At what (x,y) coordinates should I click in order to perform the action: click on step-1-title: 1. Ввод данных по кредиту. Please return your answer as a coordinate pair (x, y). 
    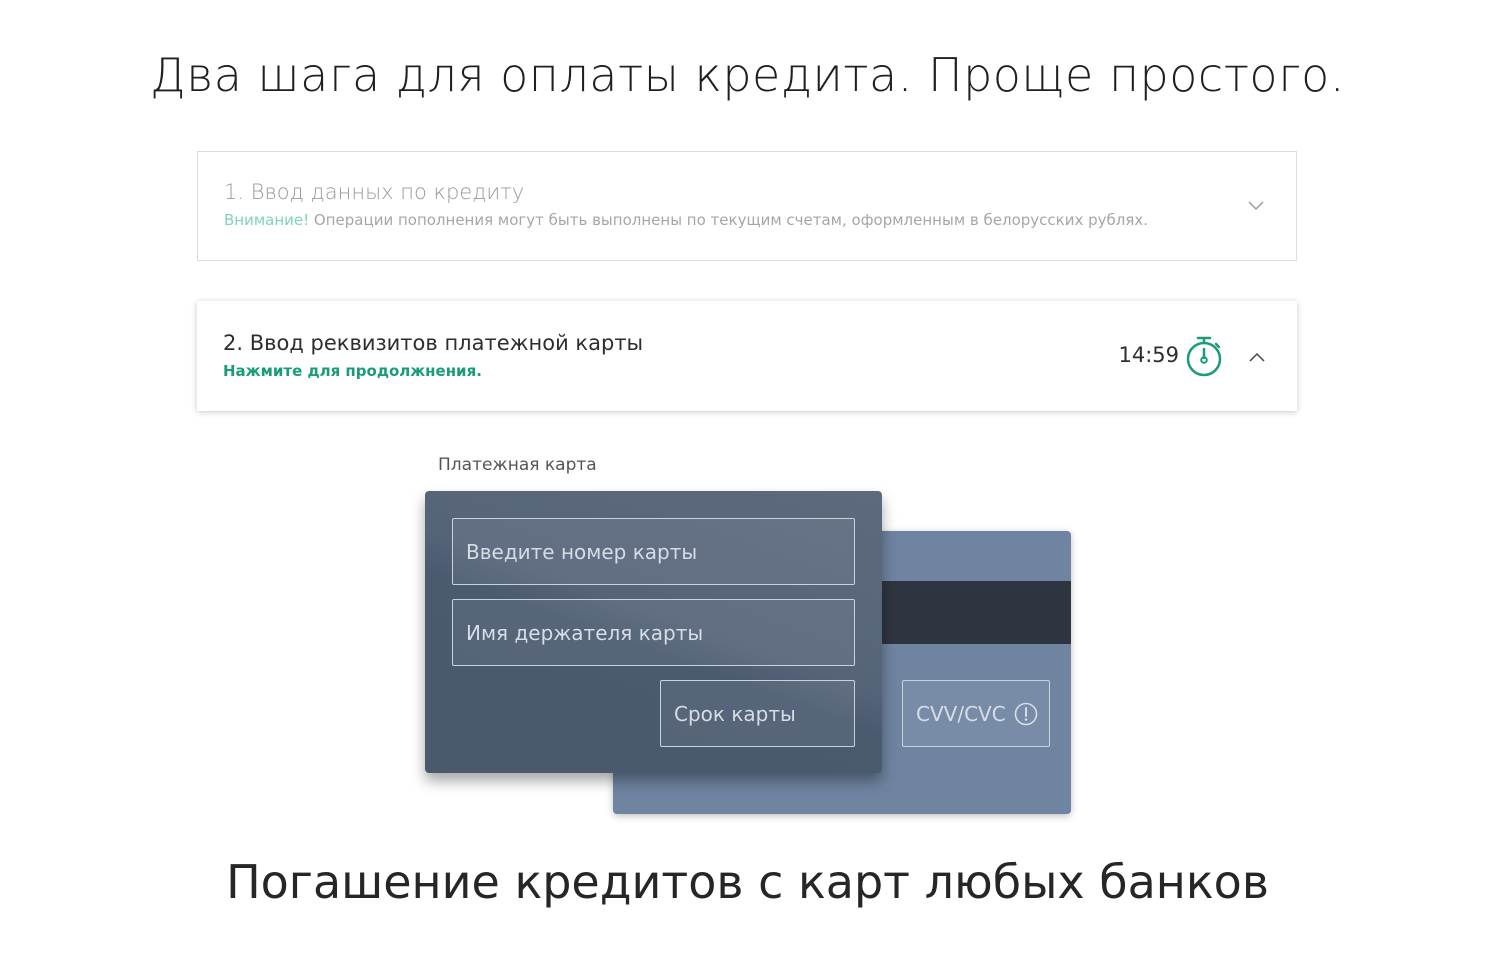
    Looking at the image, I should click on (374, 192).